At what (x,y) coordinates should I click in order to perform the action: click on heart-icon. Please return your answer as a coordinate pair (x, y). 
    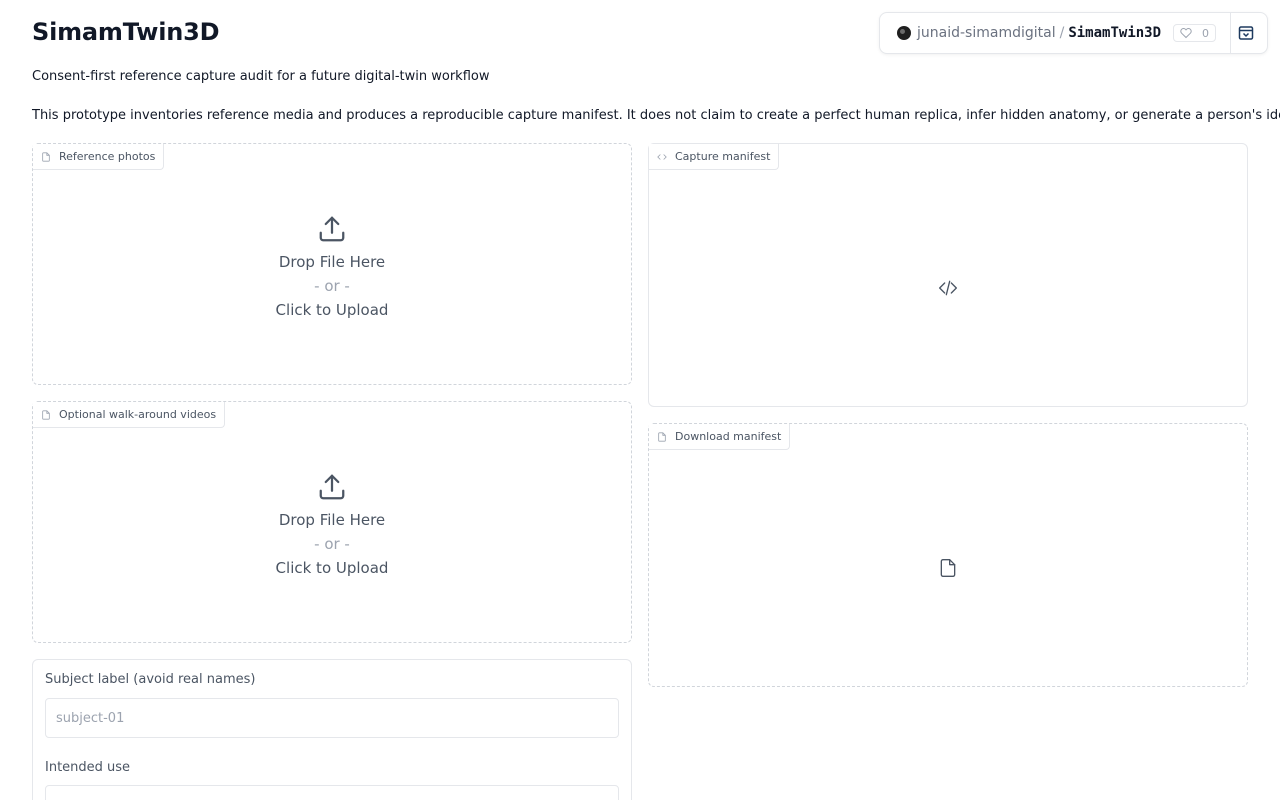
    Looking at the image, I should click on (1186, 33).